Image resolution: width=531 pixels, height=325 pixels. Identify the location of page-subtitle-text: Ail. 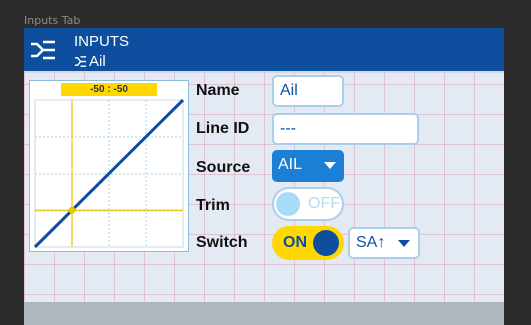
(97, 61).